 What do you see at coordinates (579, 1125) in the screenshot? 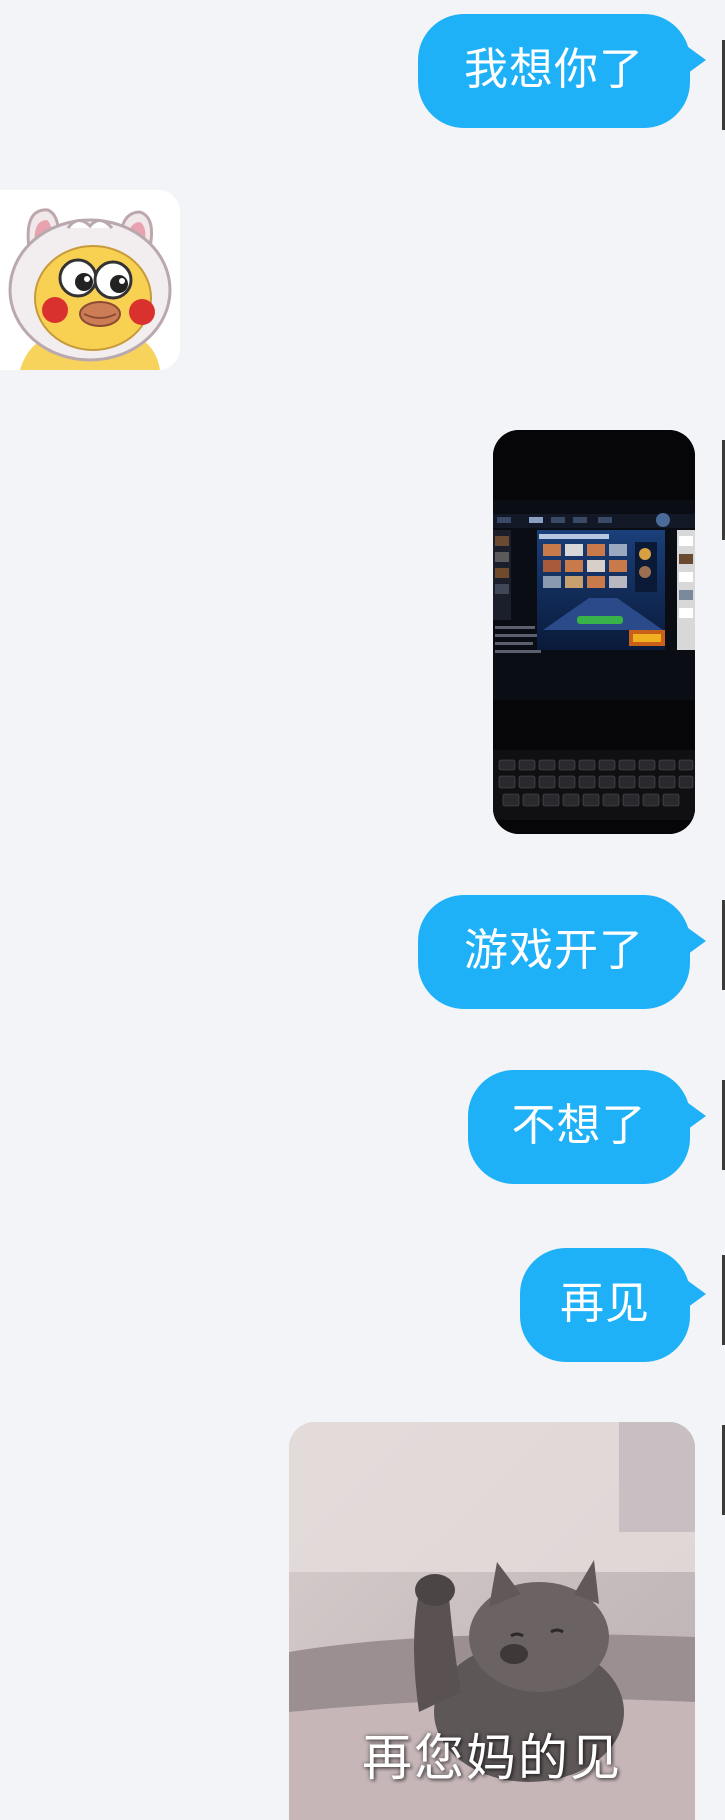
I see `message-text: 不想了` at bounding box center [579, 1125].